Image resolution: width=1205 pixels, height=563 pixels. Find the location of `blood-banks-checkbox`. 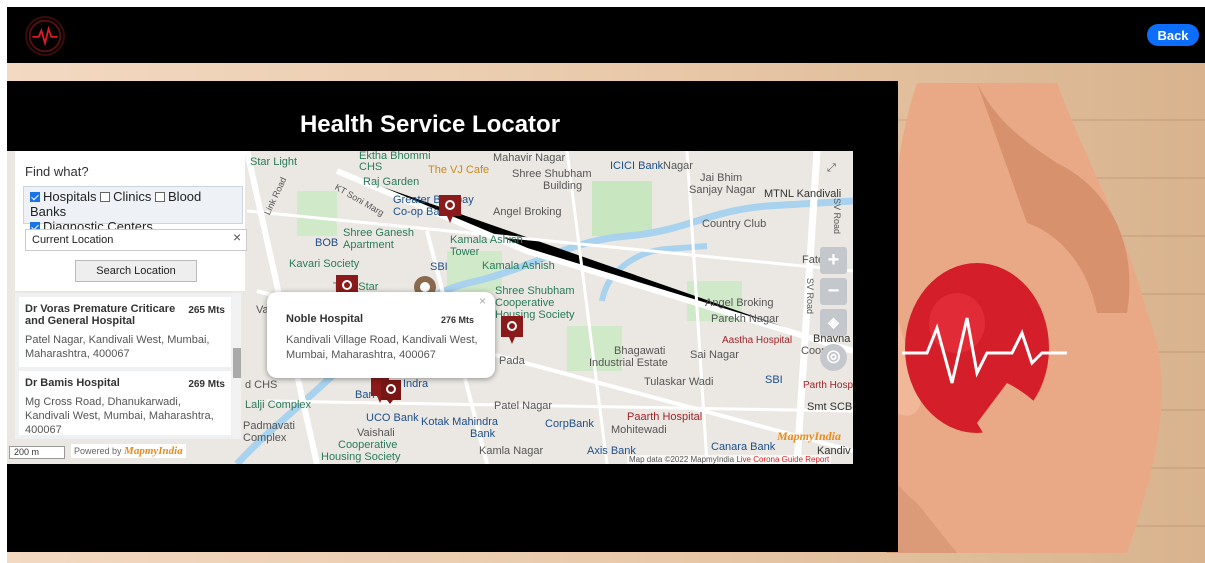

blood-banks-checkbox is located at coordinates (160, 197).